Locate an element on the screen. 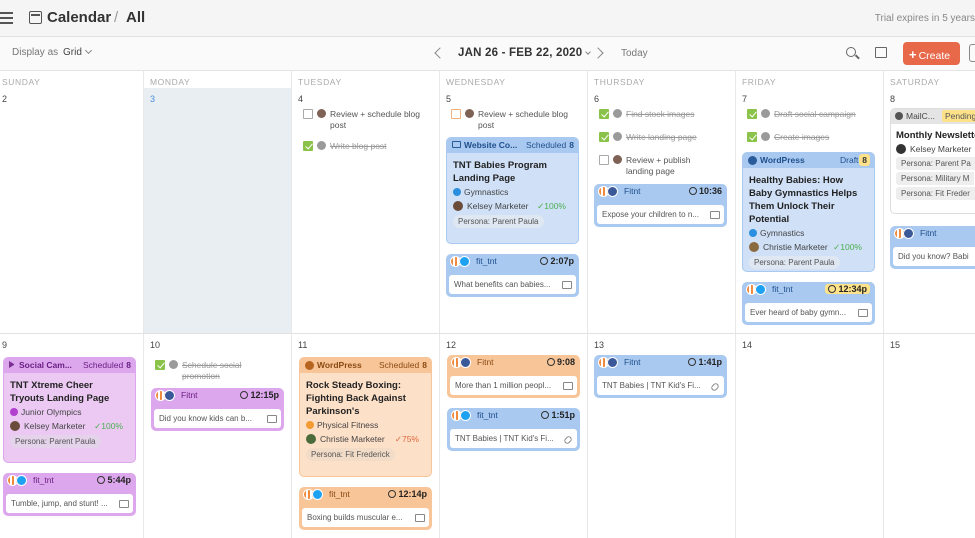  card-owner: Christie Marketer ✓100% is located at coordinates (808, 246).